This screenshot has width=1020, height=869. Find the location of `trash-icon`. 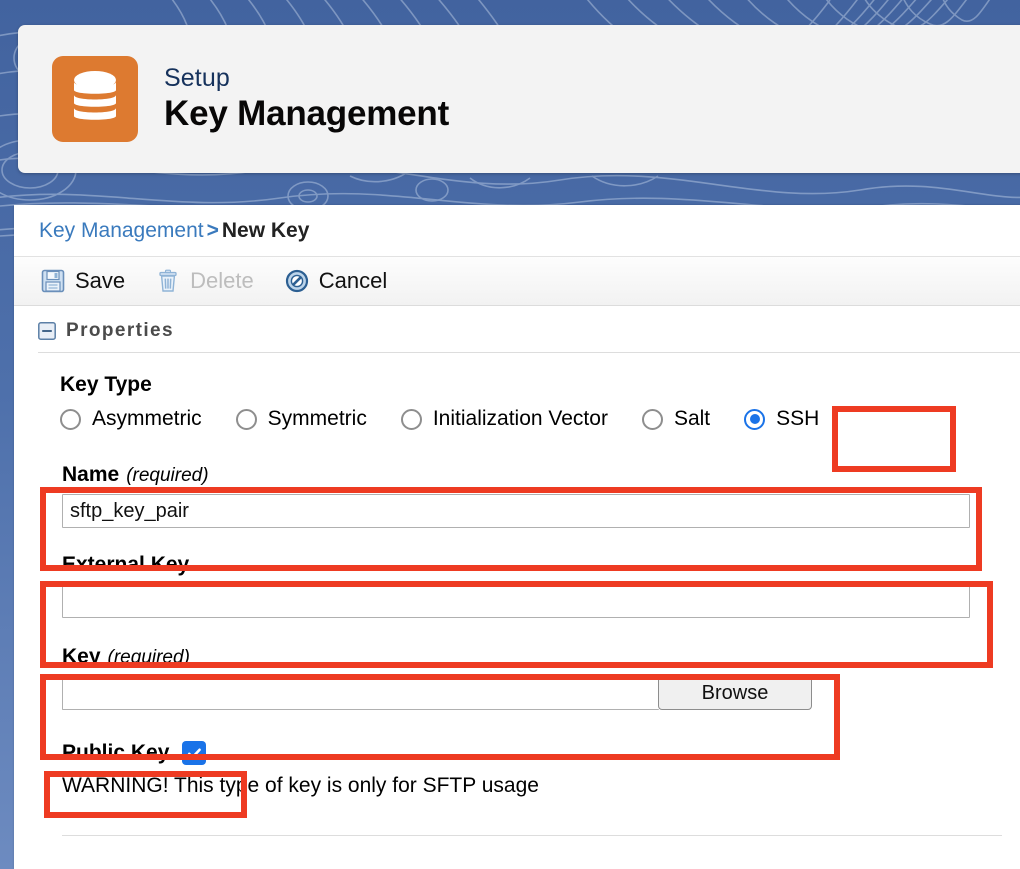

trash-icon is located at coordinates (168, 281).